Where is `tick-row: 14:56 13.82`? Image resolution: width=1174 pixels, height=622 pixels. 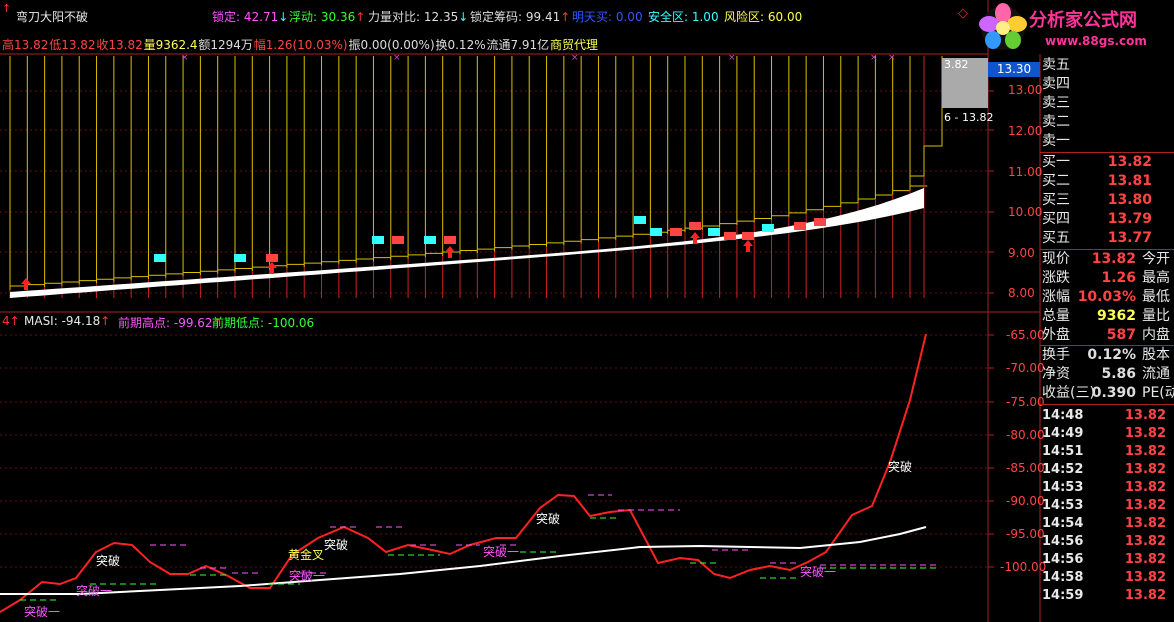
tick-row: 14:56 13.82 is located at coordinates (1107, 559).